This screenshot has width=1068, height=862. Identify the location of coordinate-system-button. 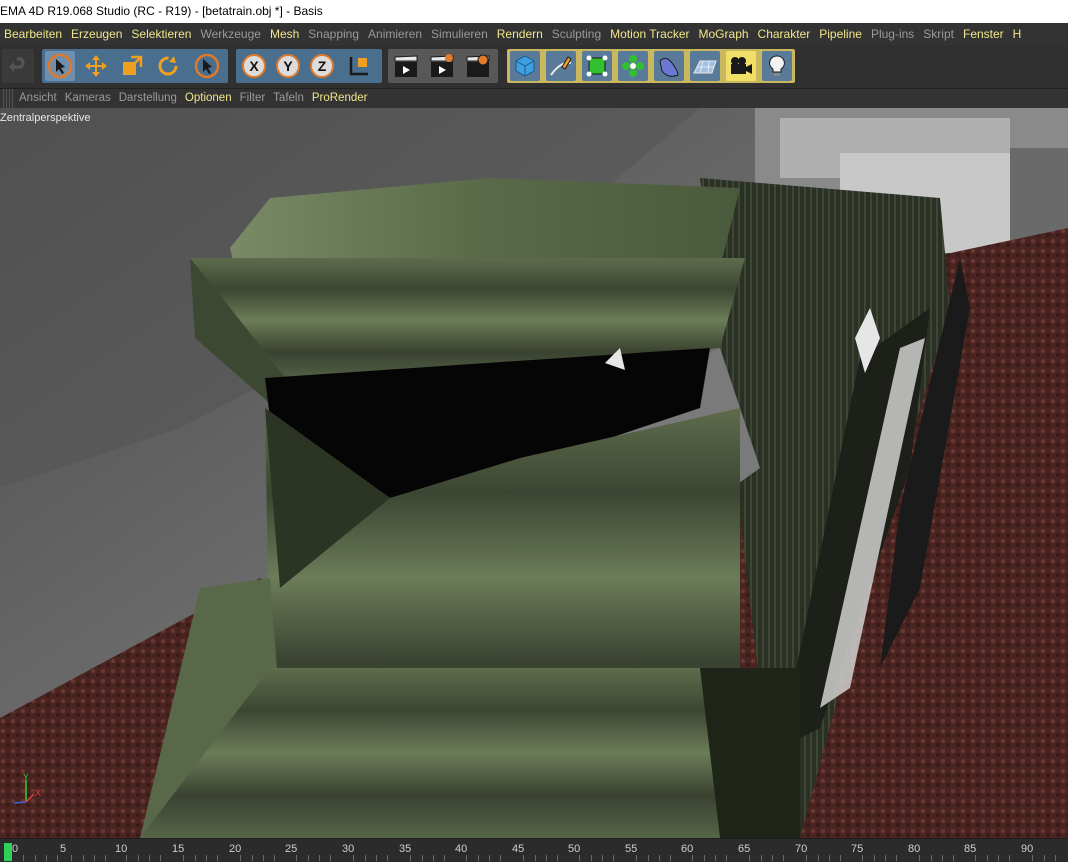
(359, 66).